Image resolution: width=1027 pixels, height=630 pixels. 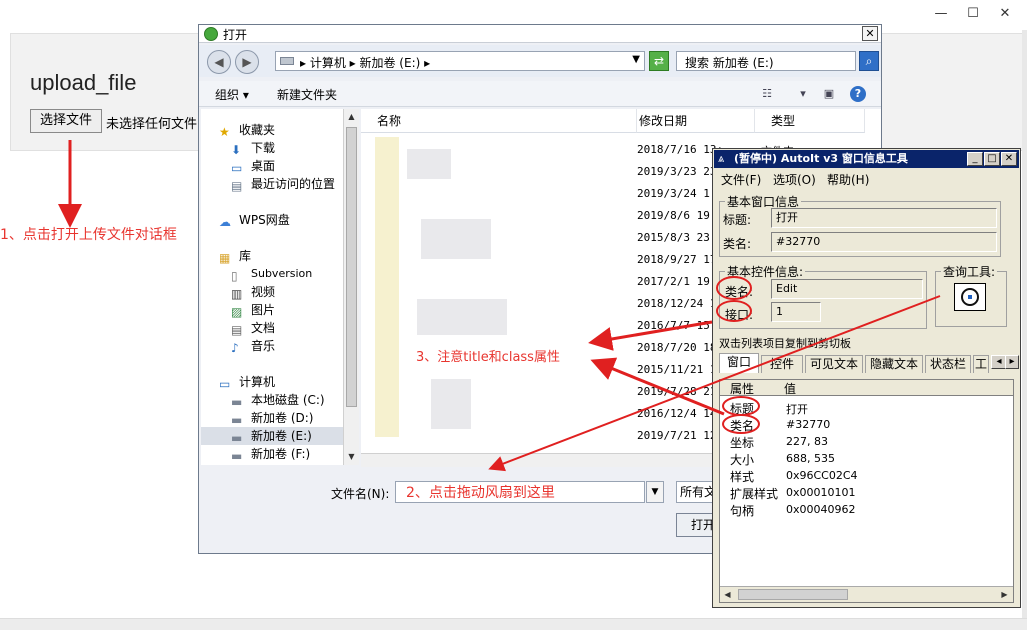 What do you see at coordinates (88, 235) in the screenshot?
I see `step1-note: 1、点击打开上传文件对话框` at bounding box center [88, 235].